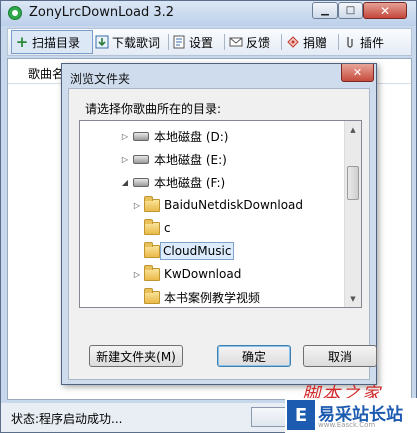 The height and width of the screenshot is (433, 417). What do you see at coordinates (301, 415) in the screenshot?
I see `watermark-logo-mark: E` at bounding box center [301, 415].